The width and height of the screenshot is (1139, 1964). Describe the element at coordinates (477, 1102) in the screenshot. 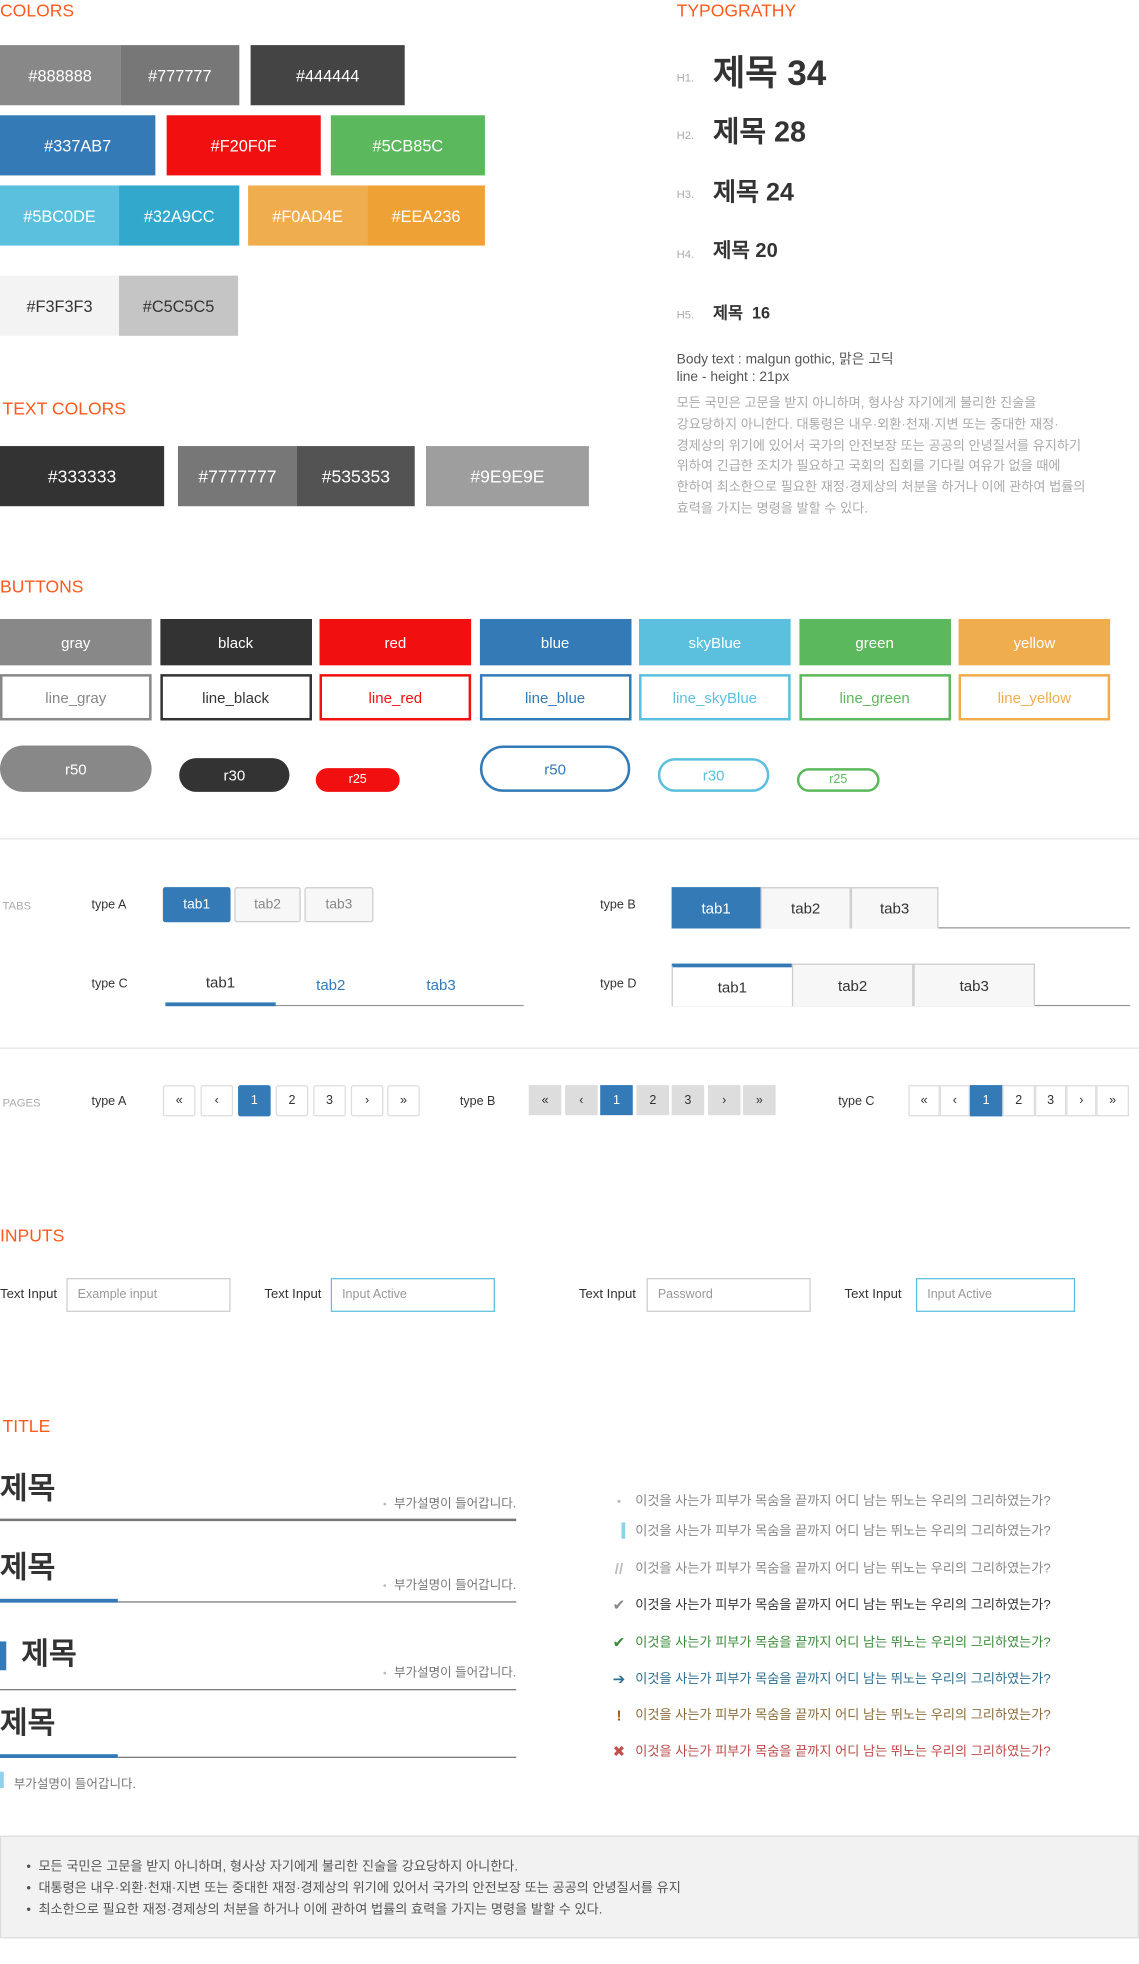

I see `pages-type-b-label: type B` at that location.